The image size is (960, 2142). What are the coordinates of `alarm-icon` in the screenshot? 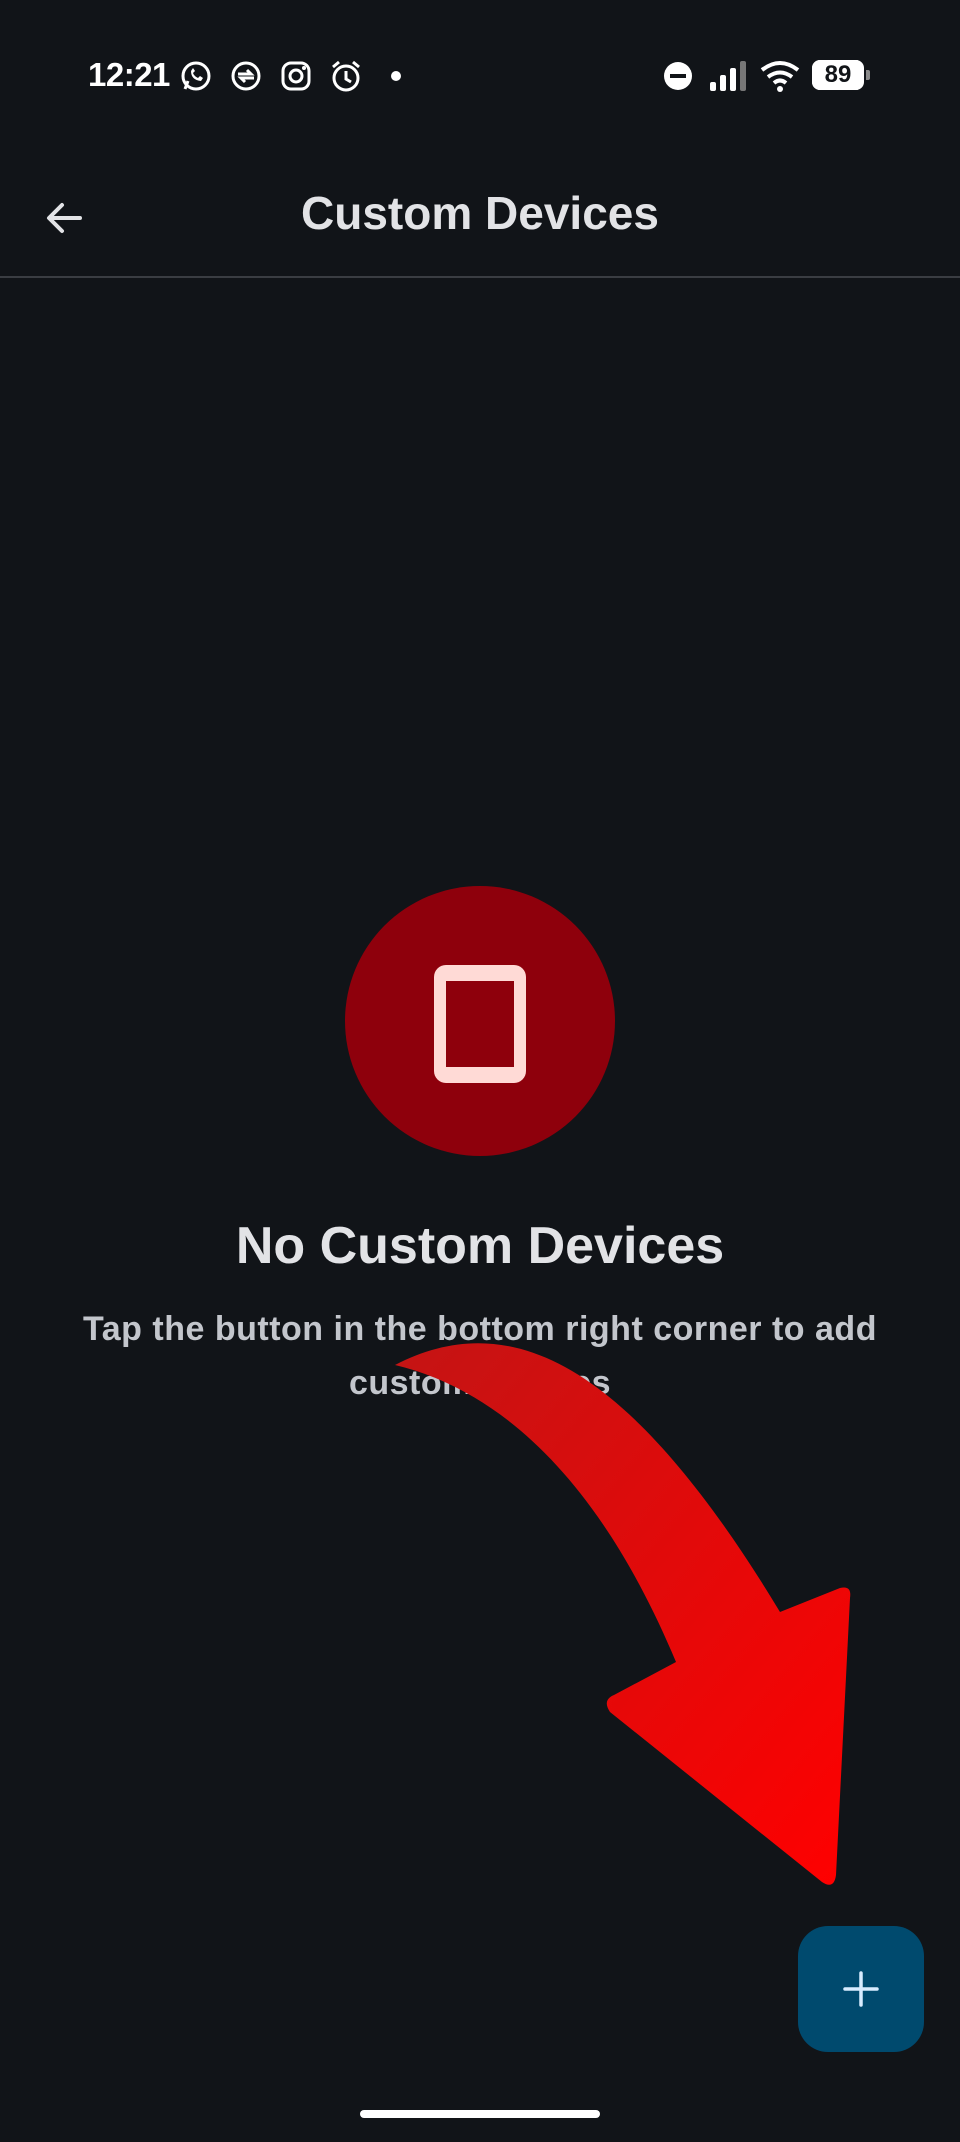 It's located at (346, 76).